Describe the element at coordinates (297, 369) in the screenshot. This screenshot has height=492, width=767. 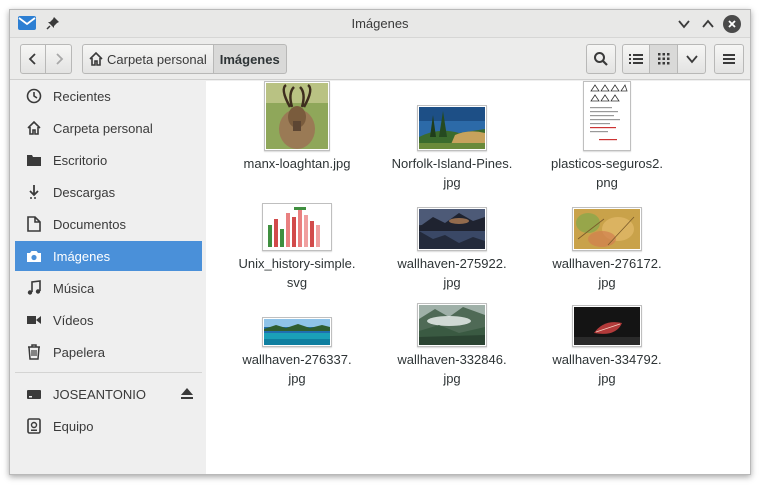
I see `file-name: wallhaven-276337. jpg` at that location.